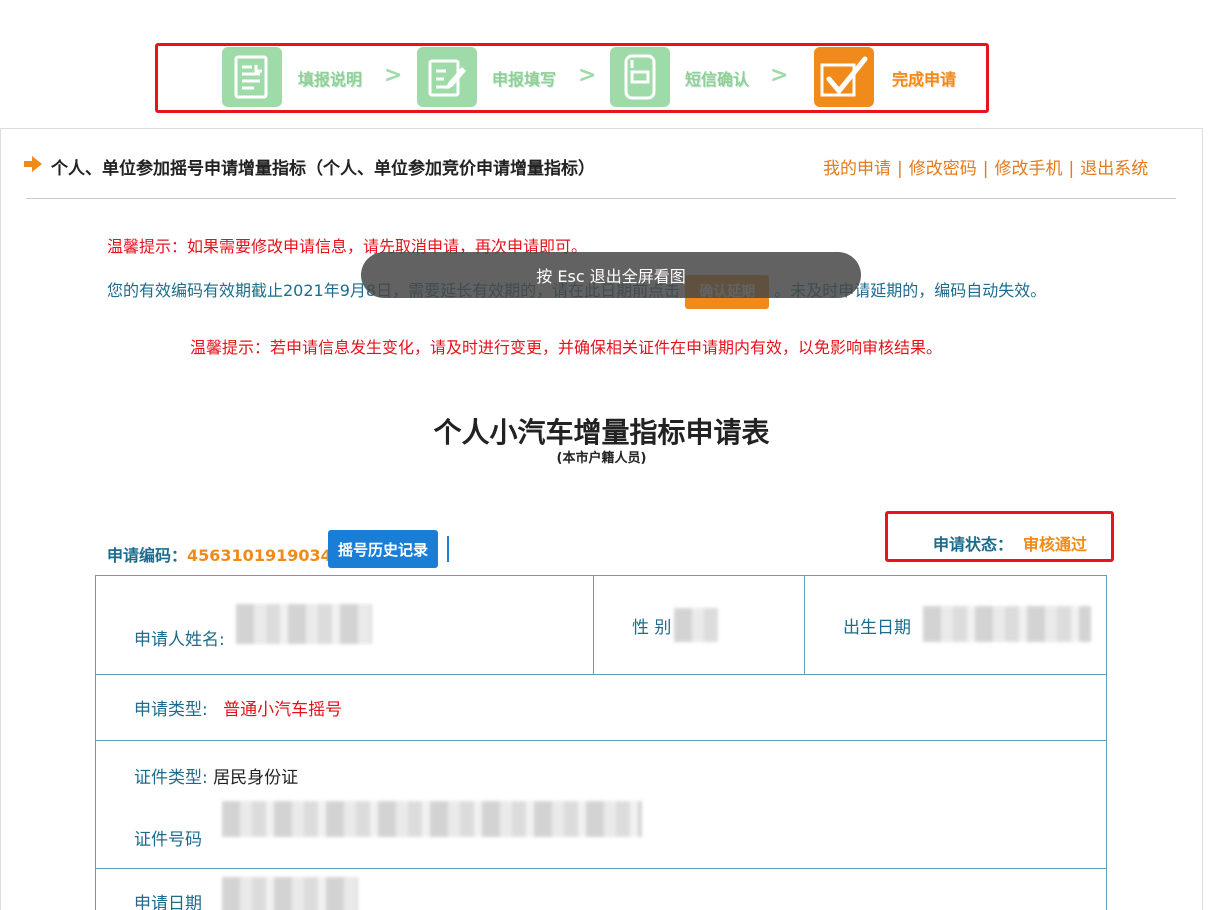 The height and width of the screenshot is (910, 1209). Describe the element at coordinates (252, 77) in the screenshot. I see `document-icon` at that location.